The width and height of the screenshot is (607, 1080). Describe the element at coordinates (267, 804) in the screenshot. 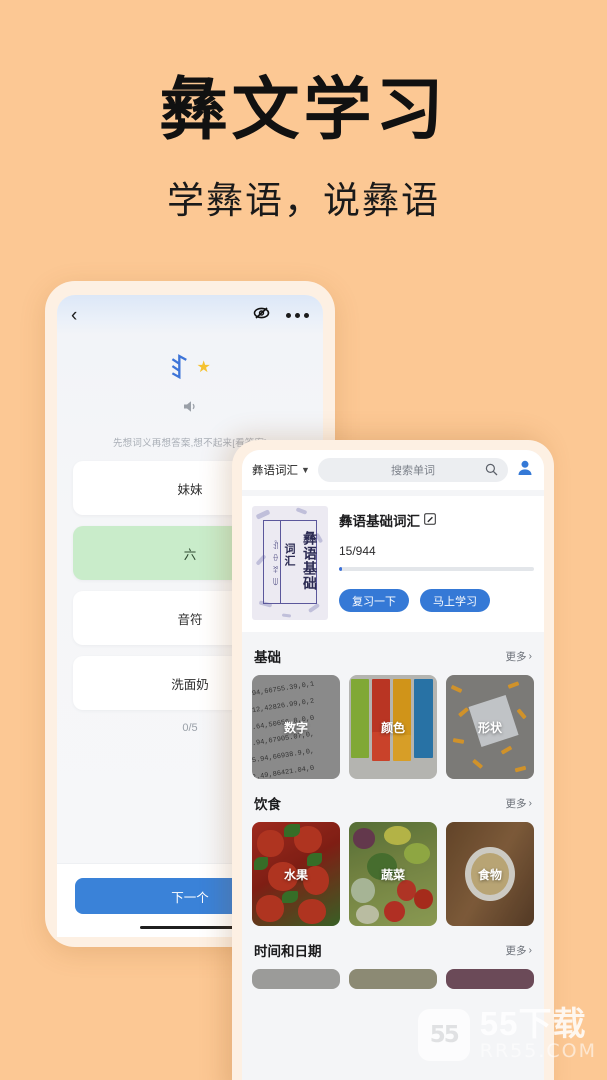

I see `section-title: 饮食` at that location.